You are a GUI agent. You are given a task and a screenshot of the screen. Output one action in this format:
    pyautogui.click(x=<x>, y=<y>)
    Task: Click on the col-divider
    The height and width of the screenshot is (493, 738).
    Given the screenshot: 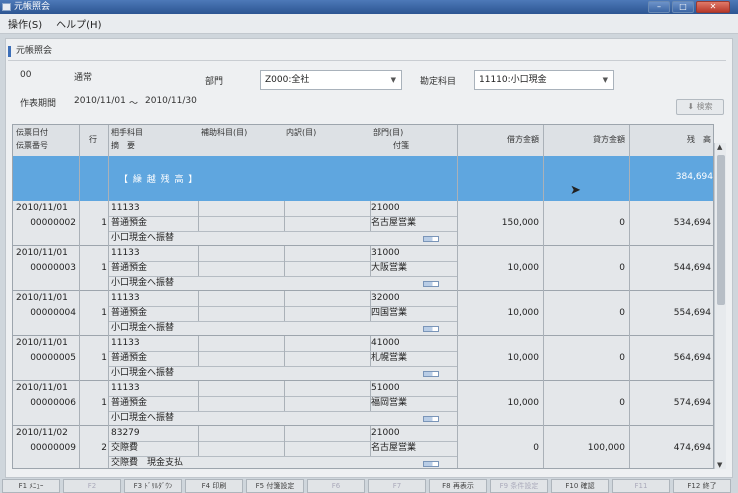 What is the action you would take?
    pyautogui.click(x=629, y=296)
    